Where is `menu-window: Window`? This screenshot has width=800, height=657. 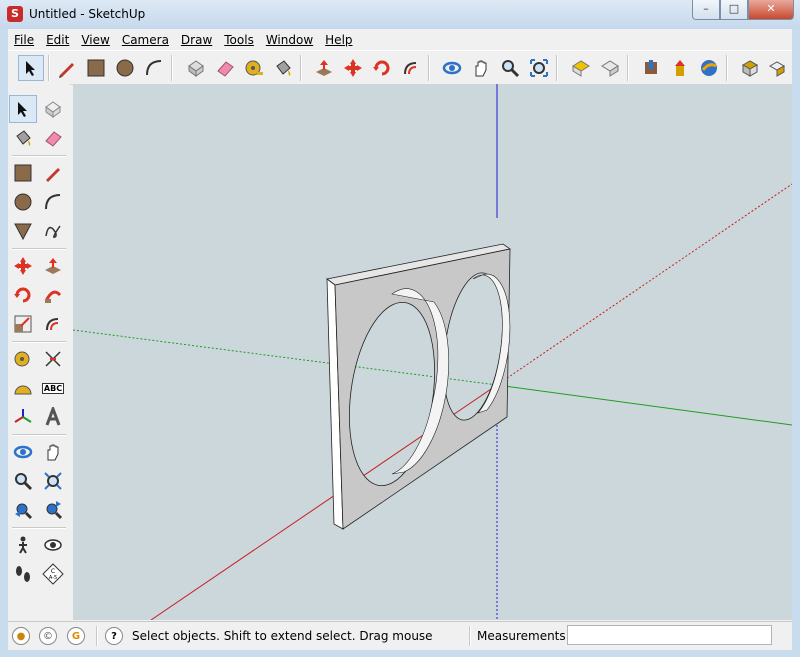
menu-window: Window is located at coordinates (289, 40).